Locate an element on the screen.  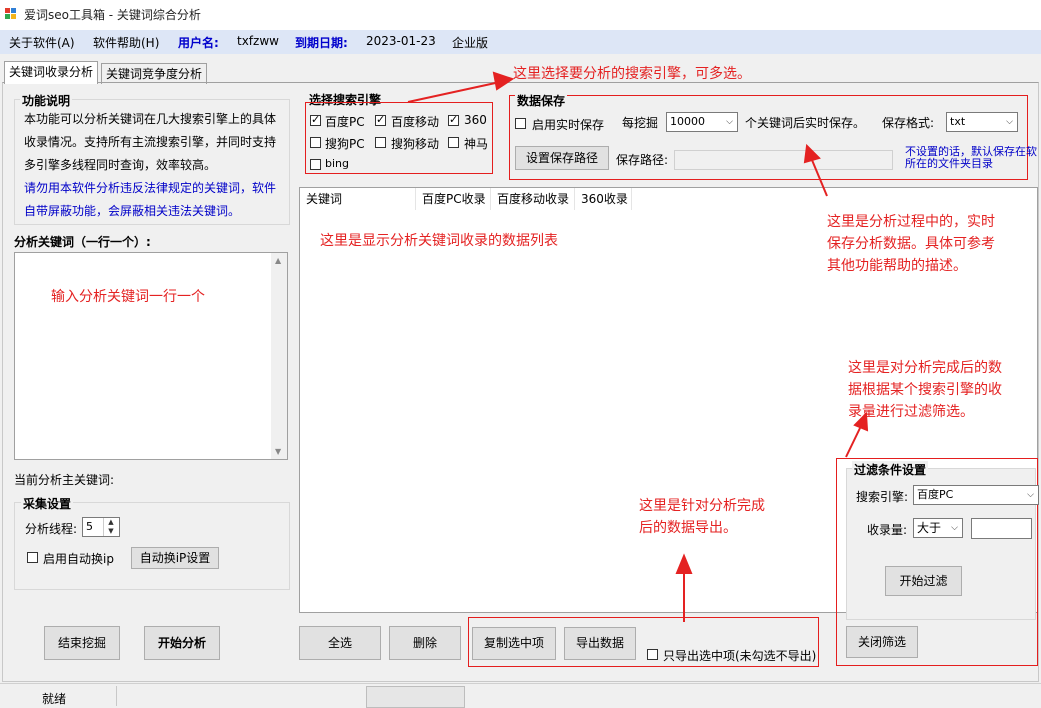
arrow-head-export is located at coordinates (684, 563).